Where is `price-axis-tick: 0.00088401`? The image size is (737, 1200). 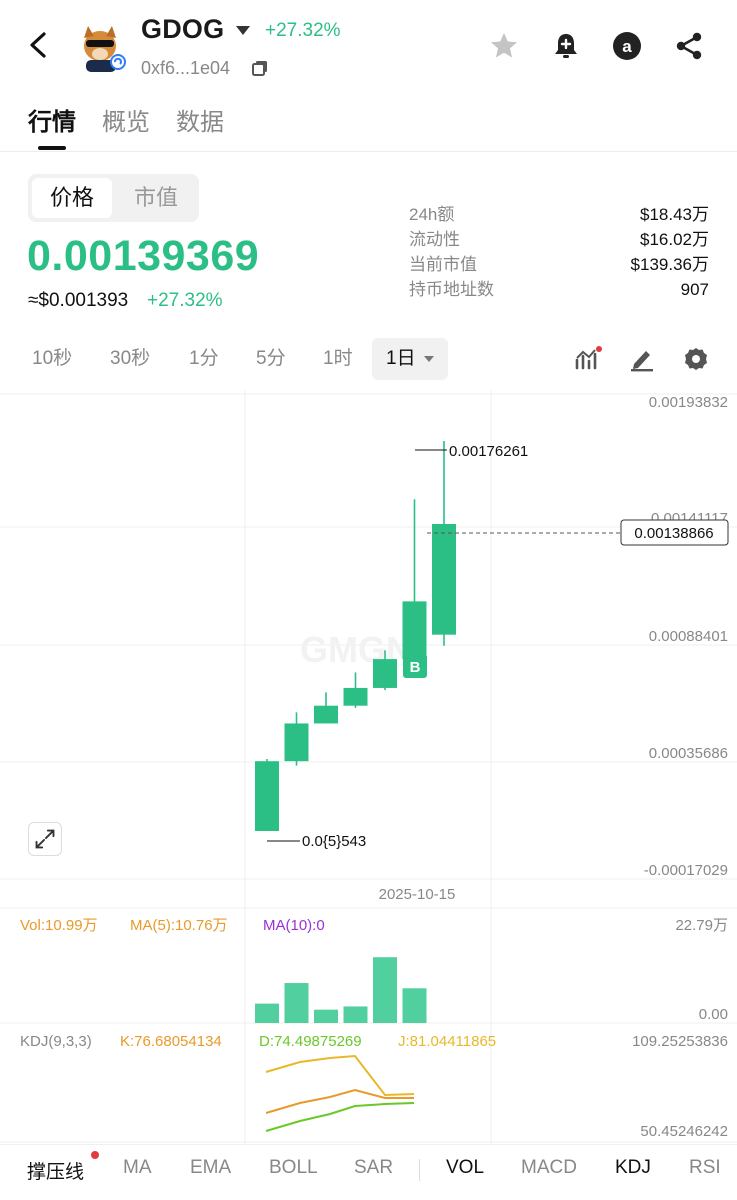 price-axis-tick: 0.00088401 is located at coordinates (688, 636).